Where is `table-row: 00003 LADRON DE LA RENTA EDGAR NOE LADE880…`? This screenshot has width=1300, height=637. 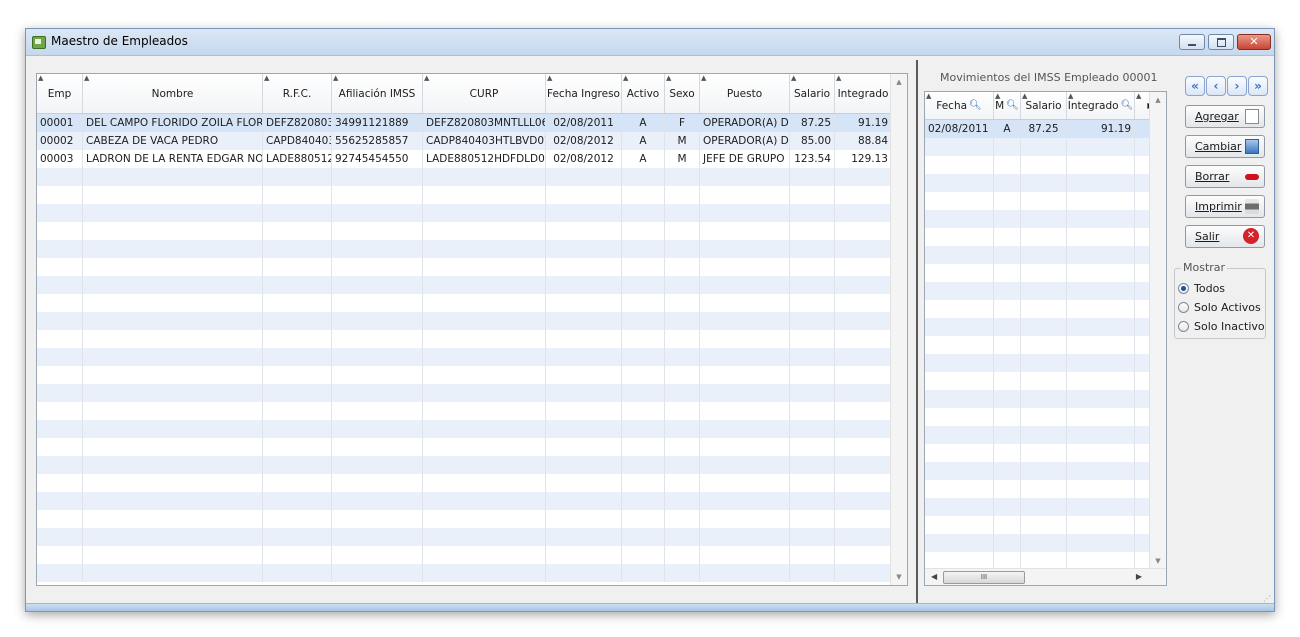
table-row: 00003 LADRON DE LA RENTA EDGAR NOE LADE880… is located at coordinates (464, 159).